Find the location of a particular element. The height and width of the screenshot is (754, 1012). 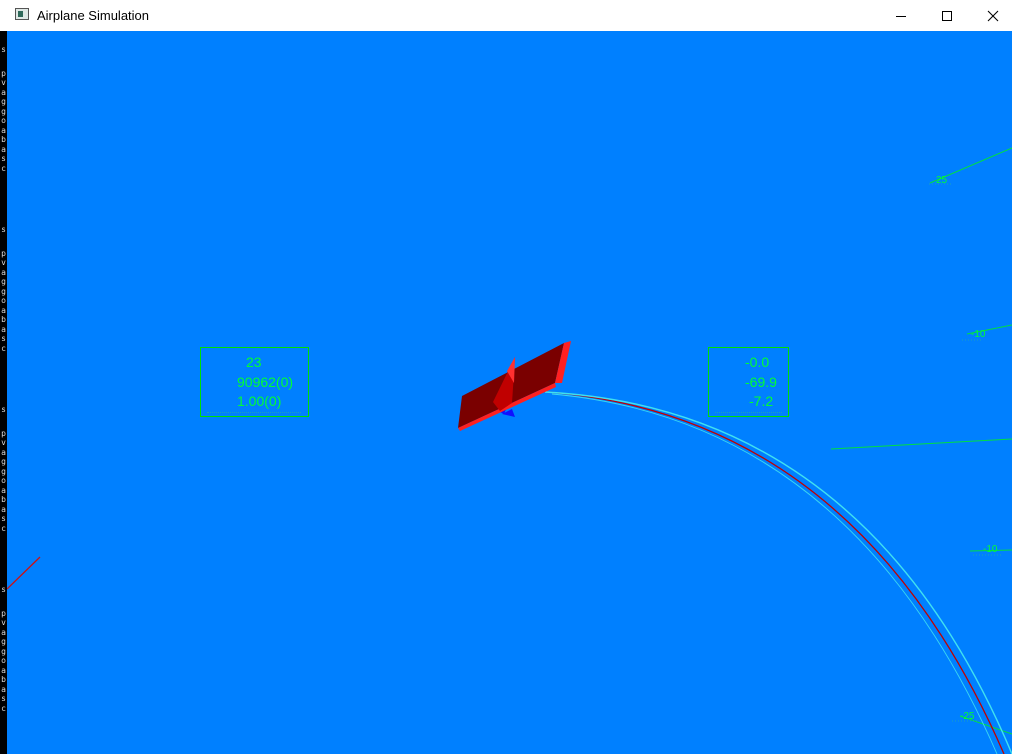

pitch-label: 25 is located at coordinates (942, 180).